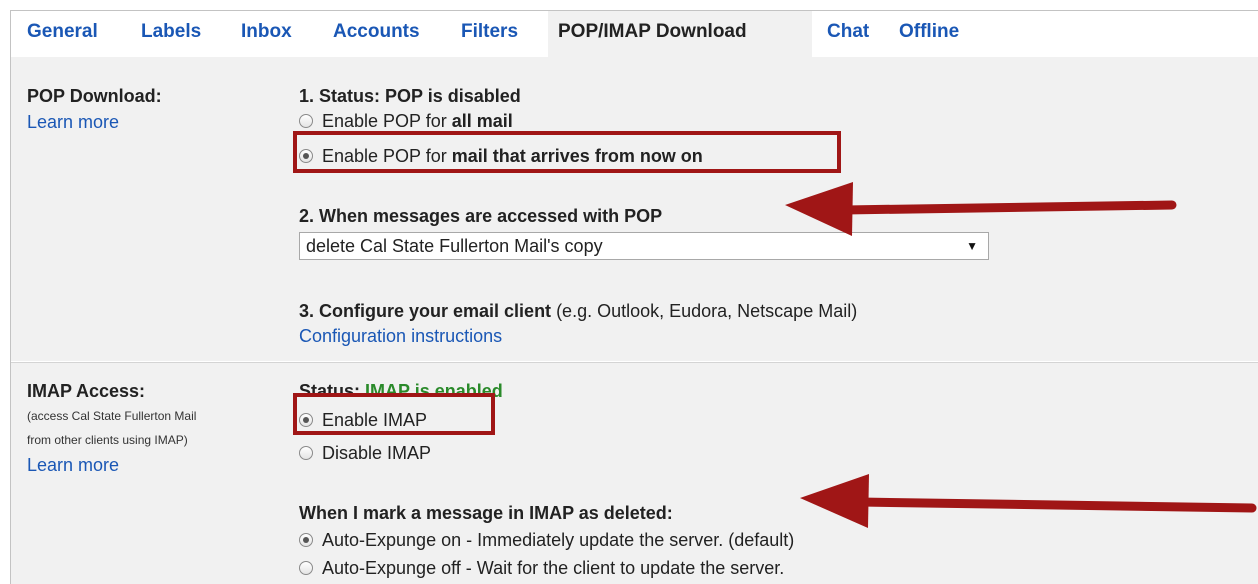 This screenshot has width=1258, height=584. I want to click on imap-note-line-2: from other clients using IMAP), so click(107, 440).